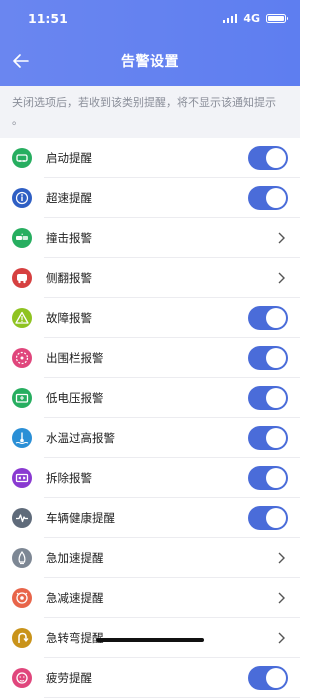  Describe the element at coordinates (22, 518) in the screenshot. I see `health-pulse-icon` at that location.